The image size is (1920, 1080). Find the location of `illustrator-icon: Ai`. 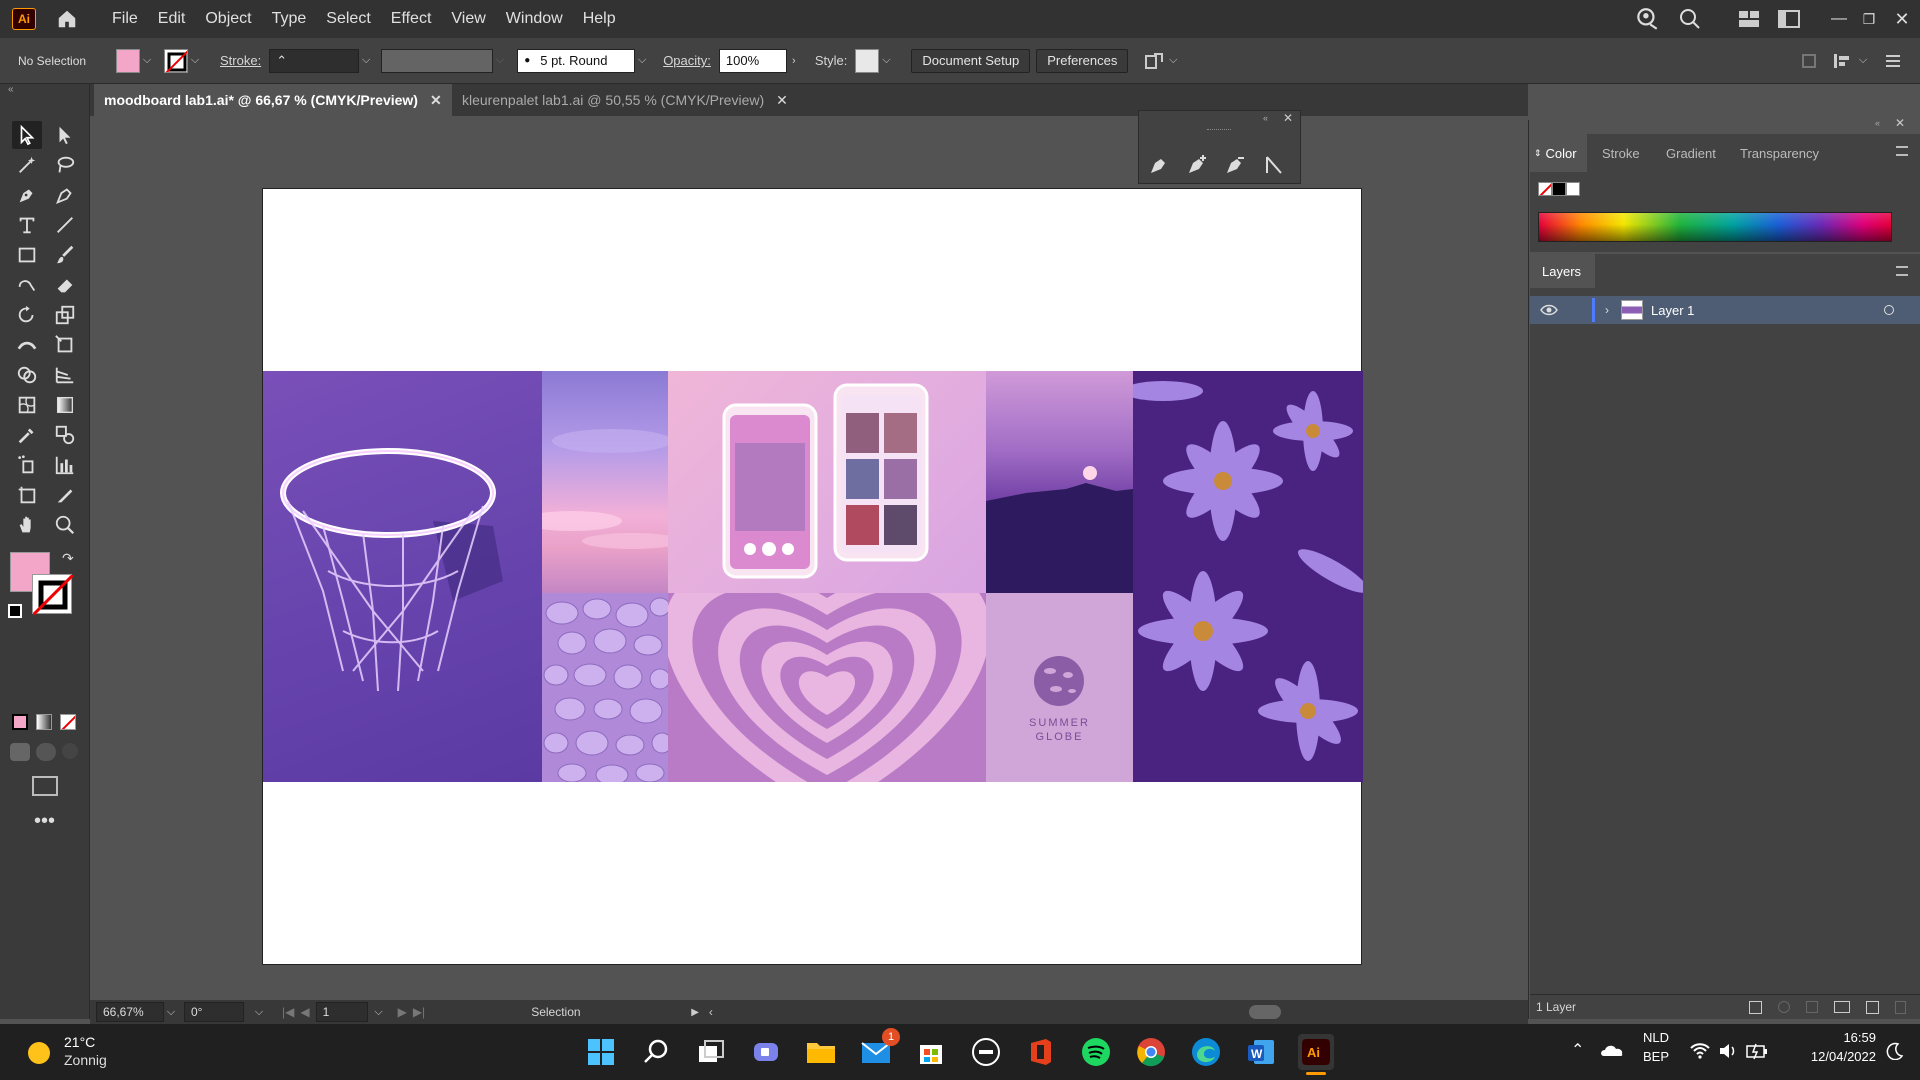

illustrator-icon: Ai is located at coordinates (1316, 1052).